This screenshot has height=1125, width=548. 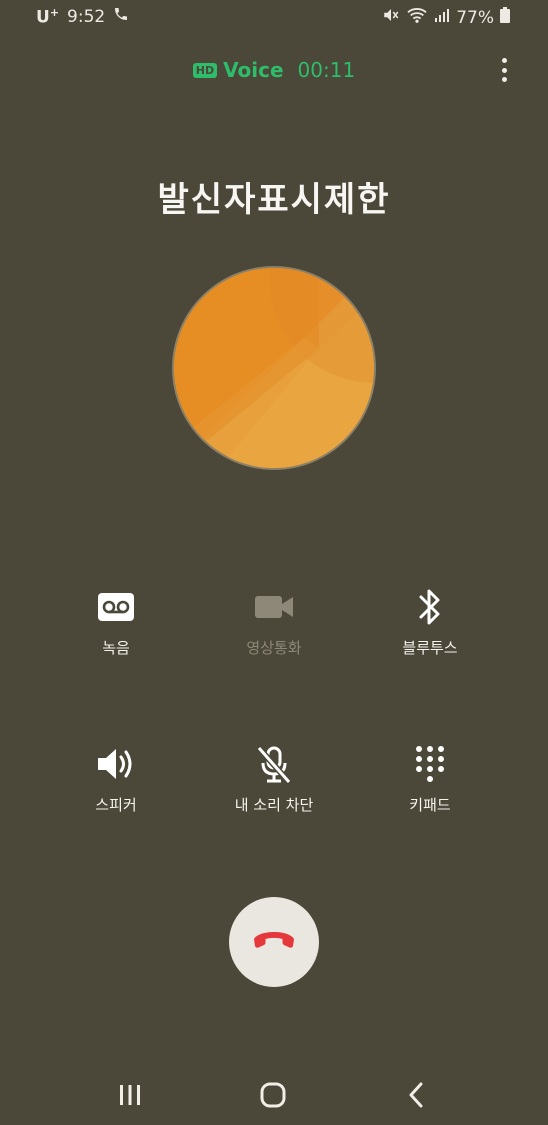 I want to click on voicemail-icon, so click(x=116, y=607).